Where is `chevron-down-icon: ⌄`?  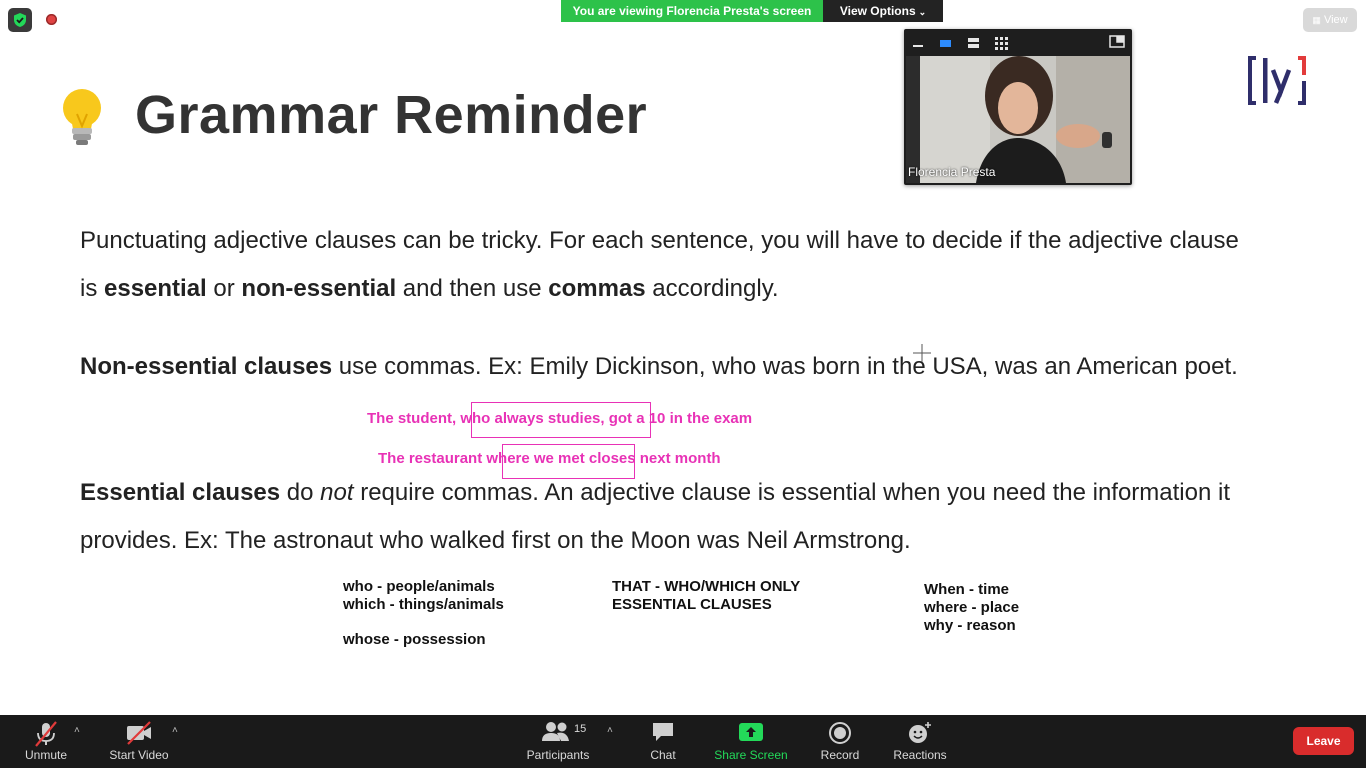
chevron-down-icon: ⌄ is located at coordinates (922, 12).